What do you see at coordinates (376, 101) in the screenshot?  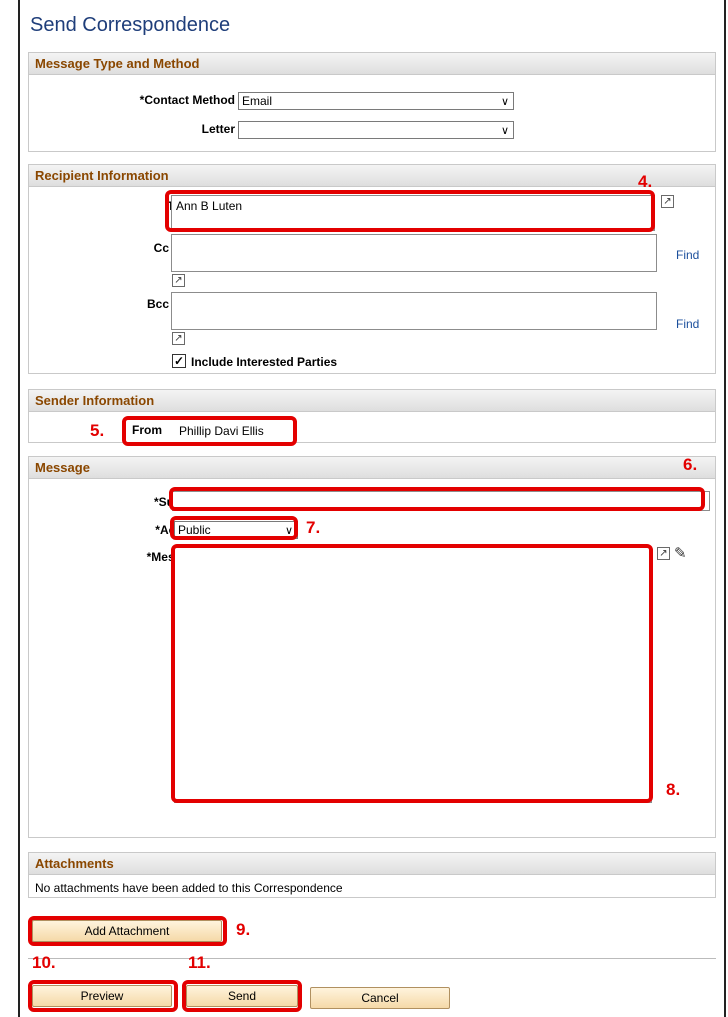 I see `contact-method-select: Email ∨` at bounding box center [376, 101].